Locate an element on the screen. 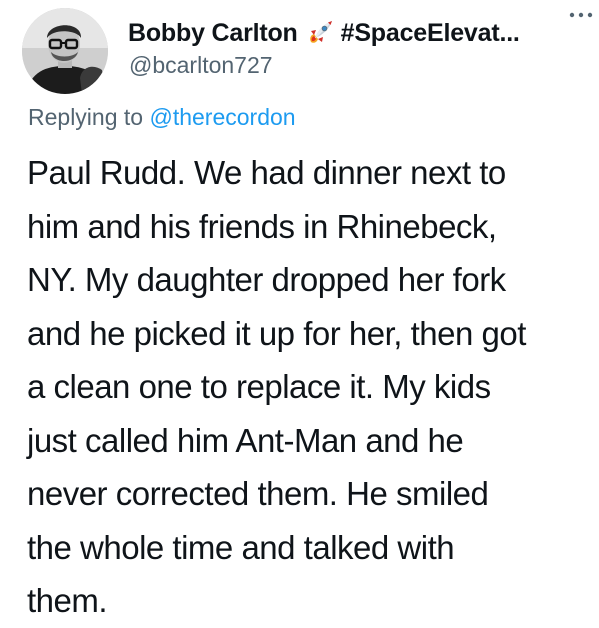  rocket-icon is located at coordinates (320, 33).